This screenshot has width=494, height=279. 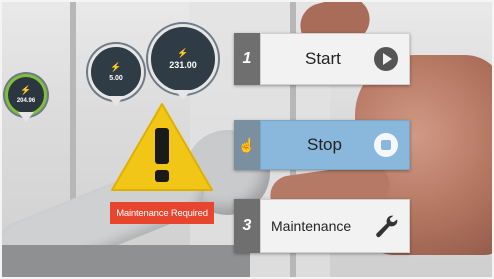 I want to click on hand-cursor-icon: ☝, so click(x=247, y=144).